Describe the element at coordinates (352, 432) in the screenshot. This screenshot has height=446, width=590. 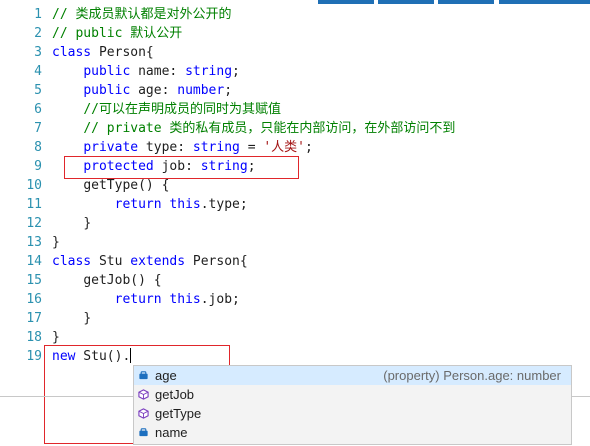
I see `suggestion-item: name` at that location.